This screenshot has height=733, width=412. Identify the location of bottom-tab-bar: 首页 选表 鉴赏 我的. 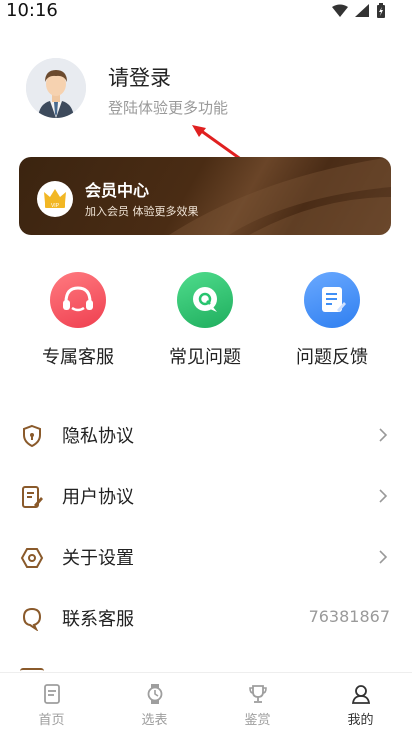
(206, 702).